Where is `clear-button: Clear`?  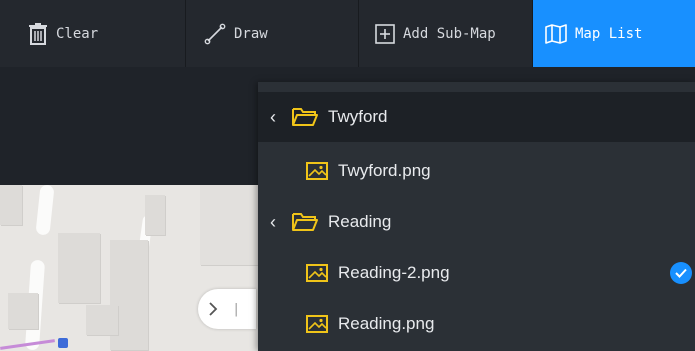
clear-button: Clear is located at coordinates (93, 33).